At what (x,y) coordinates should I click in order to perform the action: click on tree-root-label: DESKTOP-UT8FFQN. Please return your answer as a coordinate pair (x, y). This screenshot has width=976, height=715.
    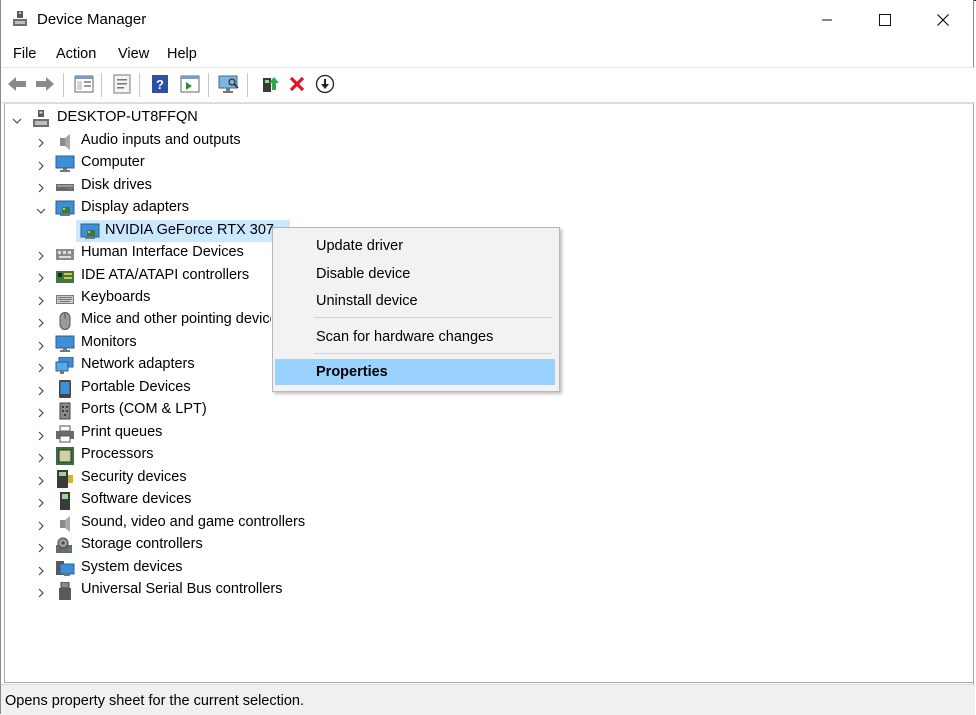
    Looking at the image, I should click on (127, 117).